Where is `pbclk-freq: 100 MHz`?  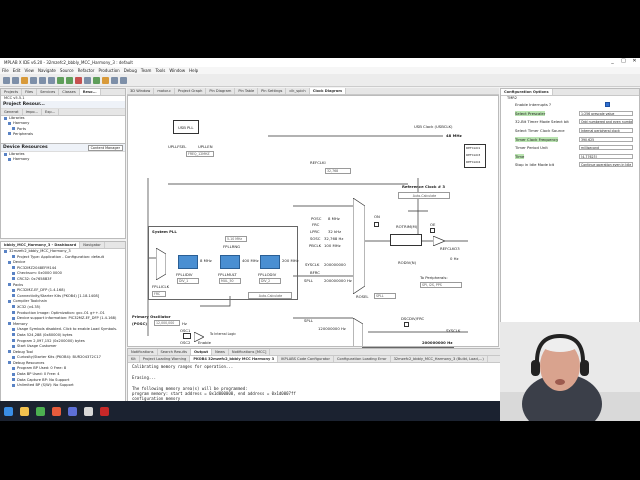
pbclk-freq: 100 MHz is located at coordinates (332, 245).